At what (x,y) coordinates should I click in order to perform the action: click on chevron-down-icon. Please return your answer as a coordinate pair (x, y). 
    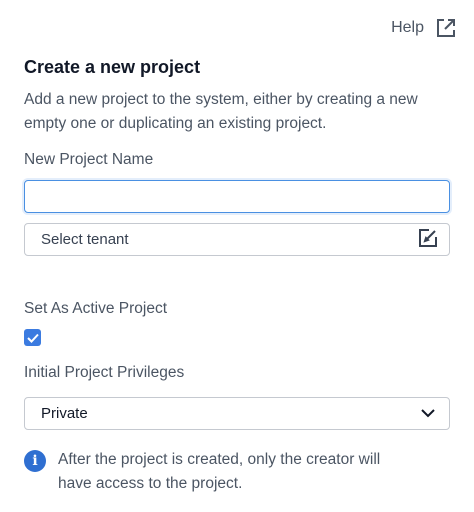
    Looking at the image, I should click on (428, 413).